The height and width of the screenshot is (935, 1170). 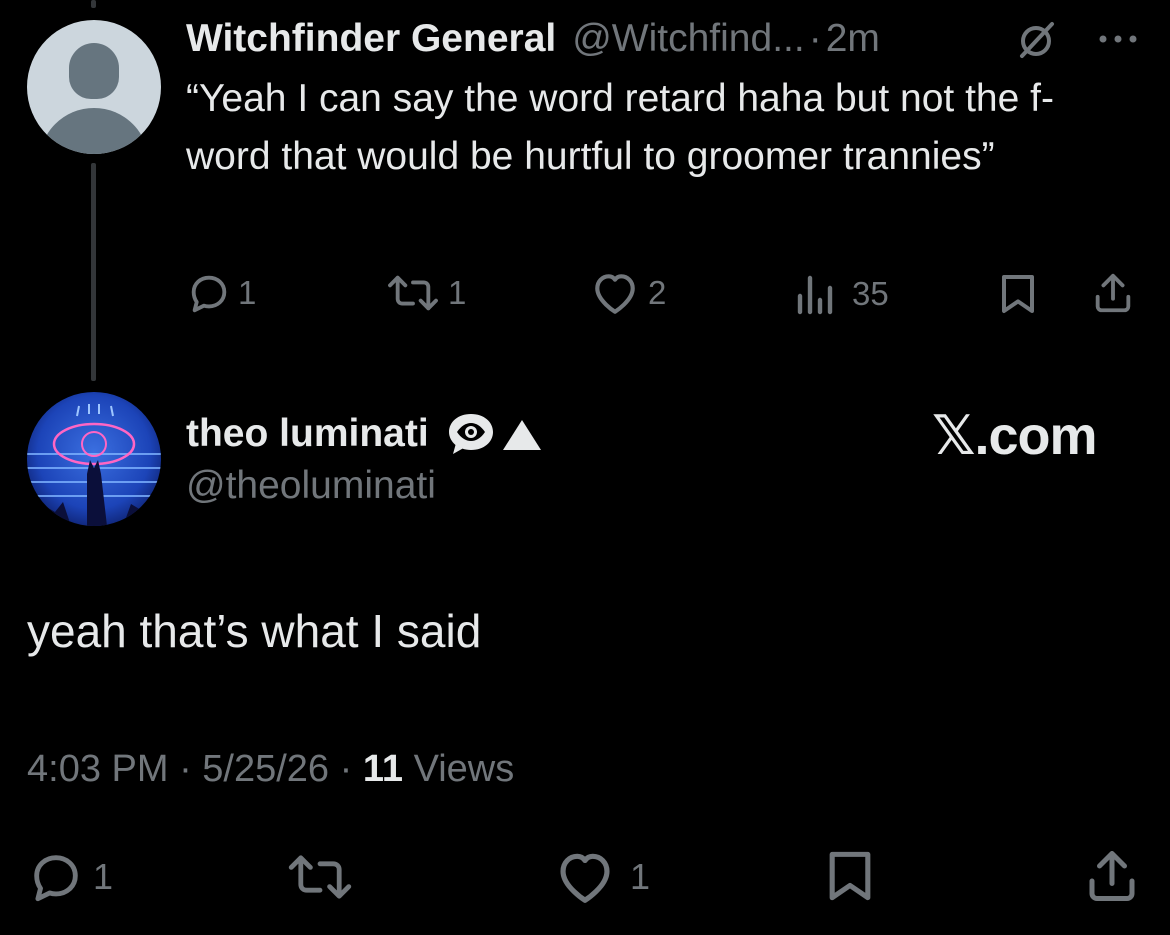 What do you see at coordinates (1036, 40) in the screenshot?
I see `grok-icon` at bounding box center [1036, 40].